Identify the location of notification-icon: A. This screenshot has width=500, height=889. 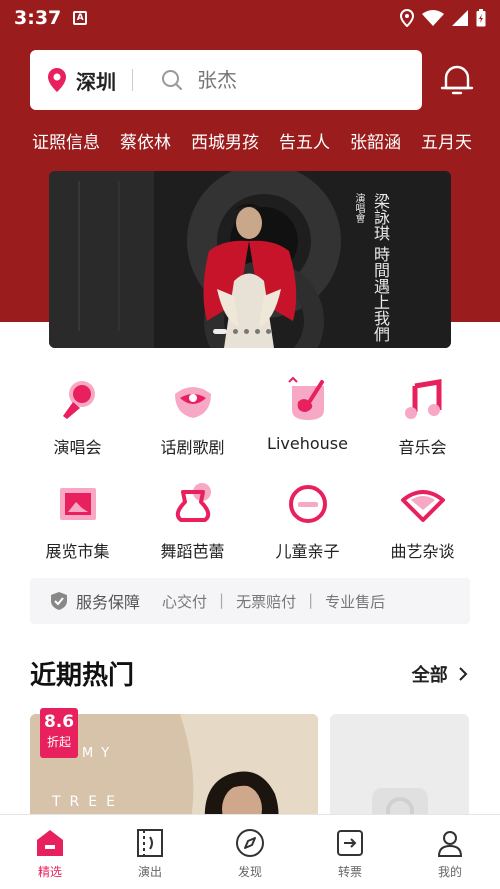
(80, 18).